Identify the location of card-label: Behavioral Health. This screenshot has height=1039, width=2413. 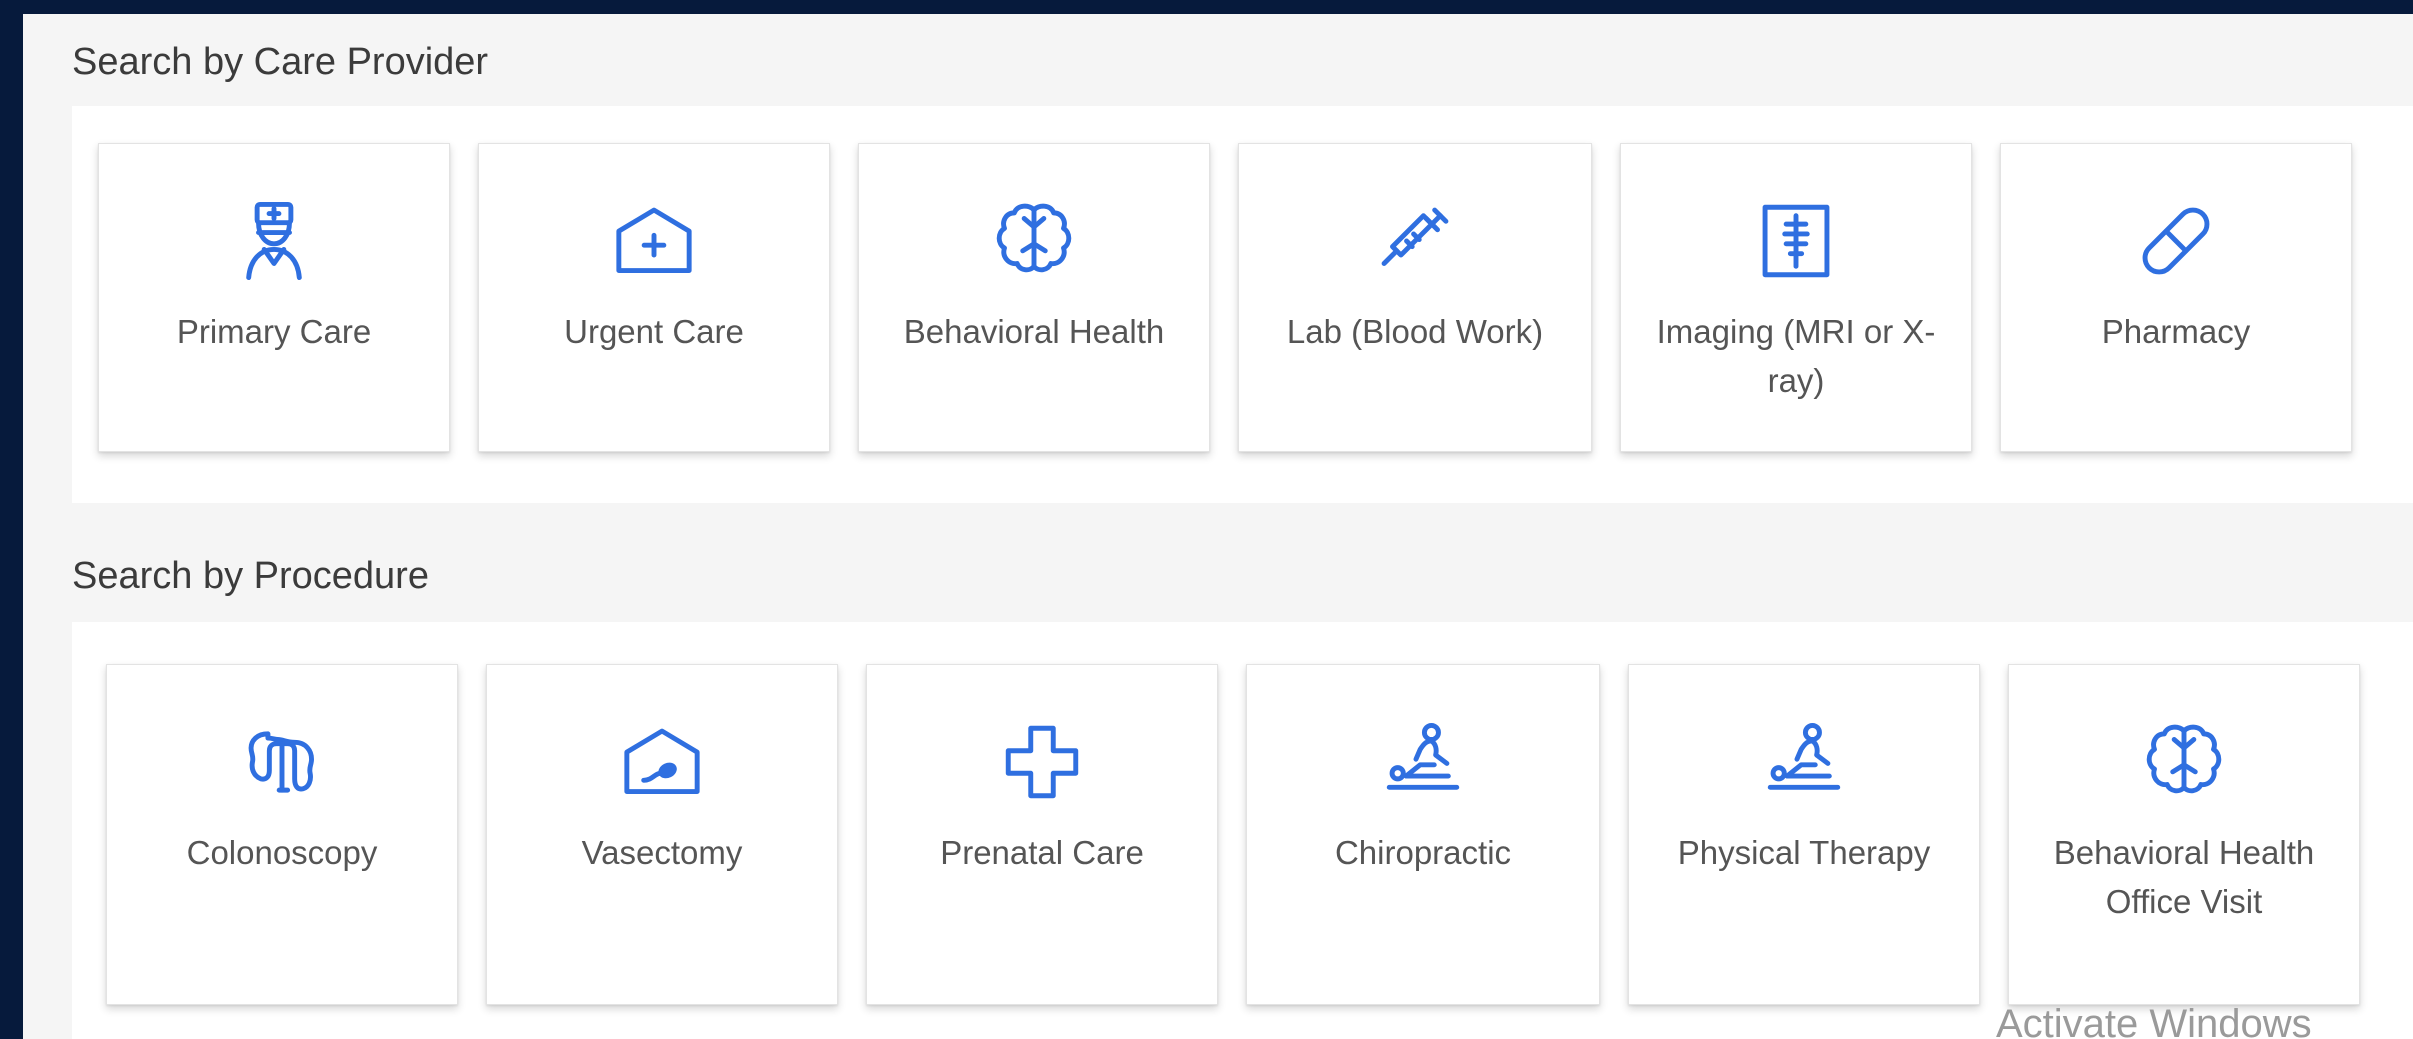
(1034, 331).